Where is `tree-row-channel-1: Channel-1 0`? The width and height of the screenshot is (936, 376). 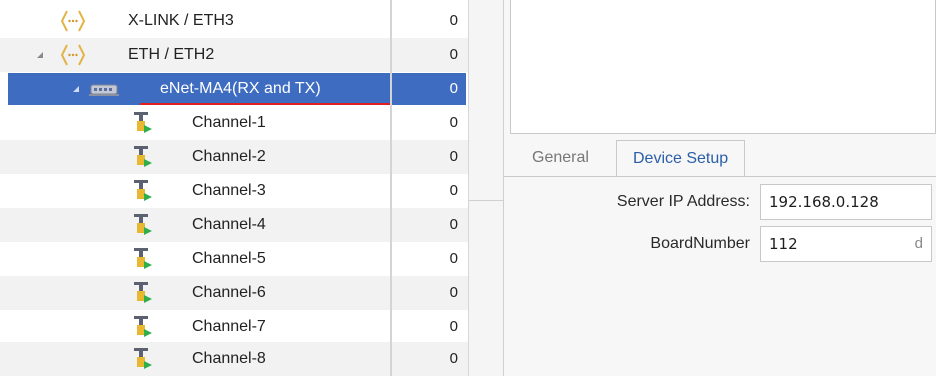
tree-row-channel-1: Channel-1 0 is located at coordinates (234, 123).